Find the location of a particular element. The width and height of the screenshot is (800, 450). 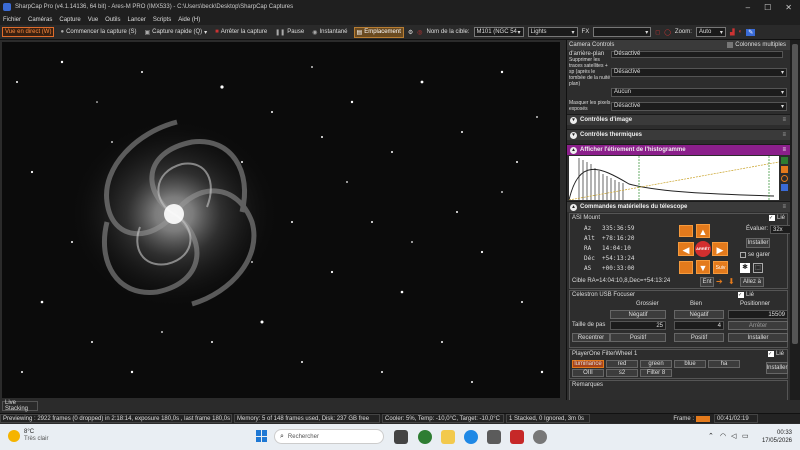

task-view-icon is located at coordinates (401, 437).